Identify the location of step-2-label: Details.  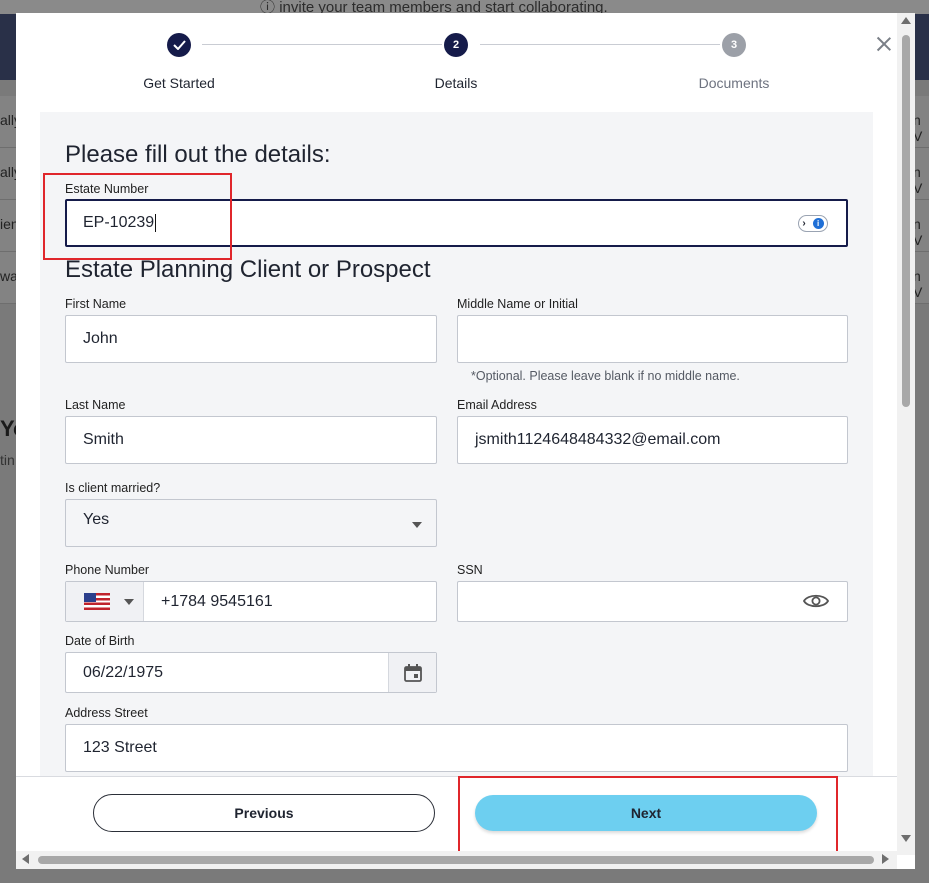
(456, 83).